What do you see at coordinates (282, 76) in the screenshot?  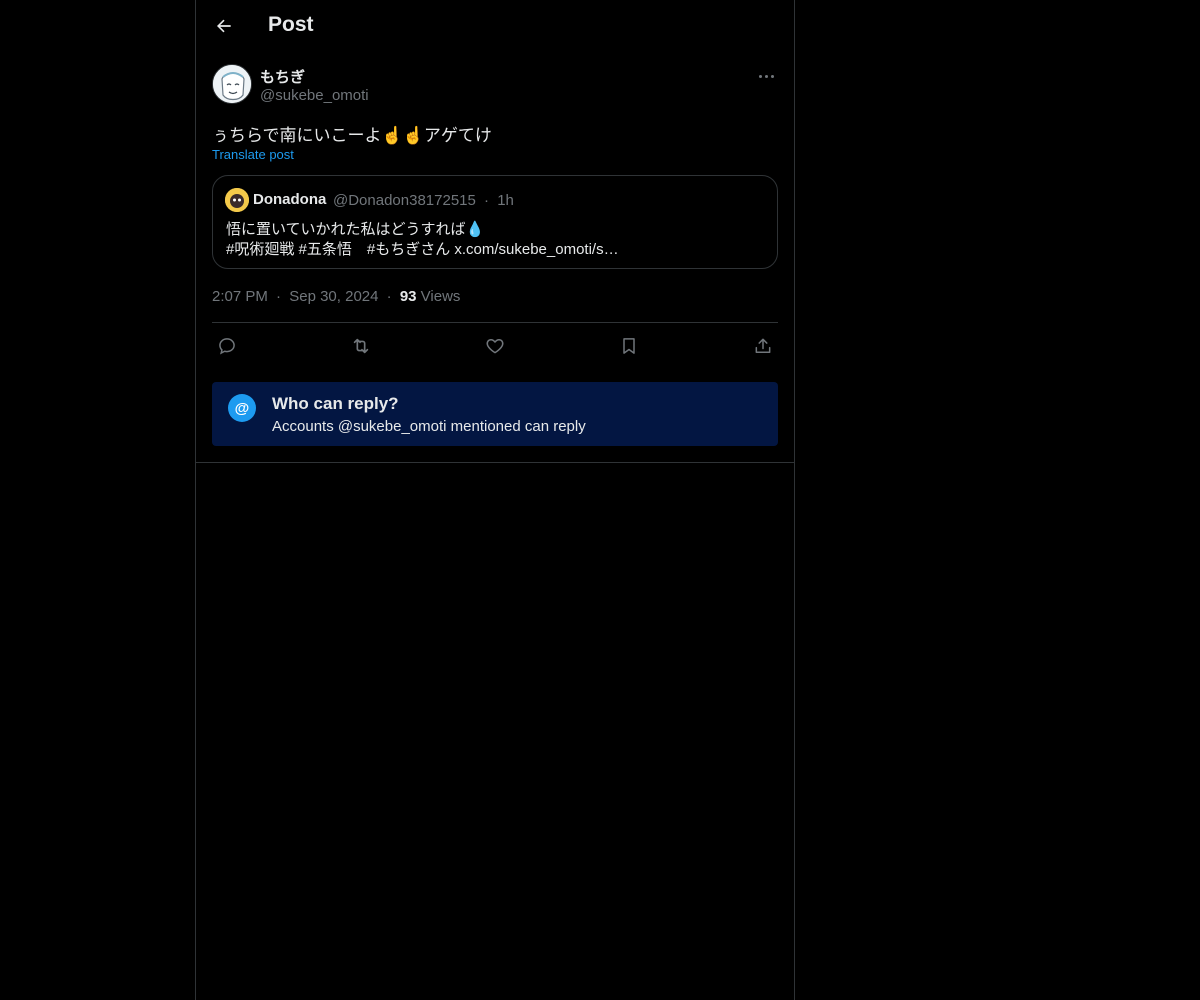 I see `author-name: もちぎ` at bounding box center [282, 76].